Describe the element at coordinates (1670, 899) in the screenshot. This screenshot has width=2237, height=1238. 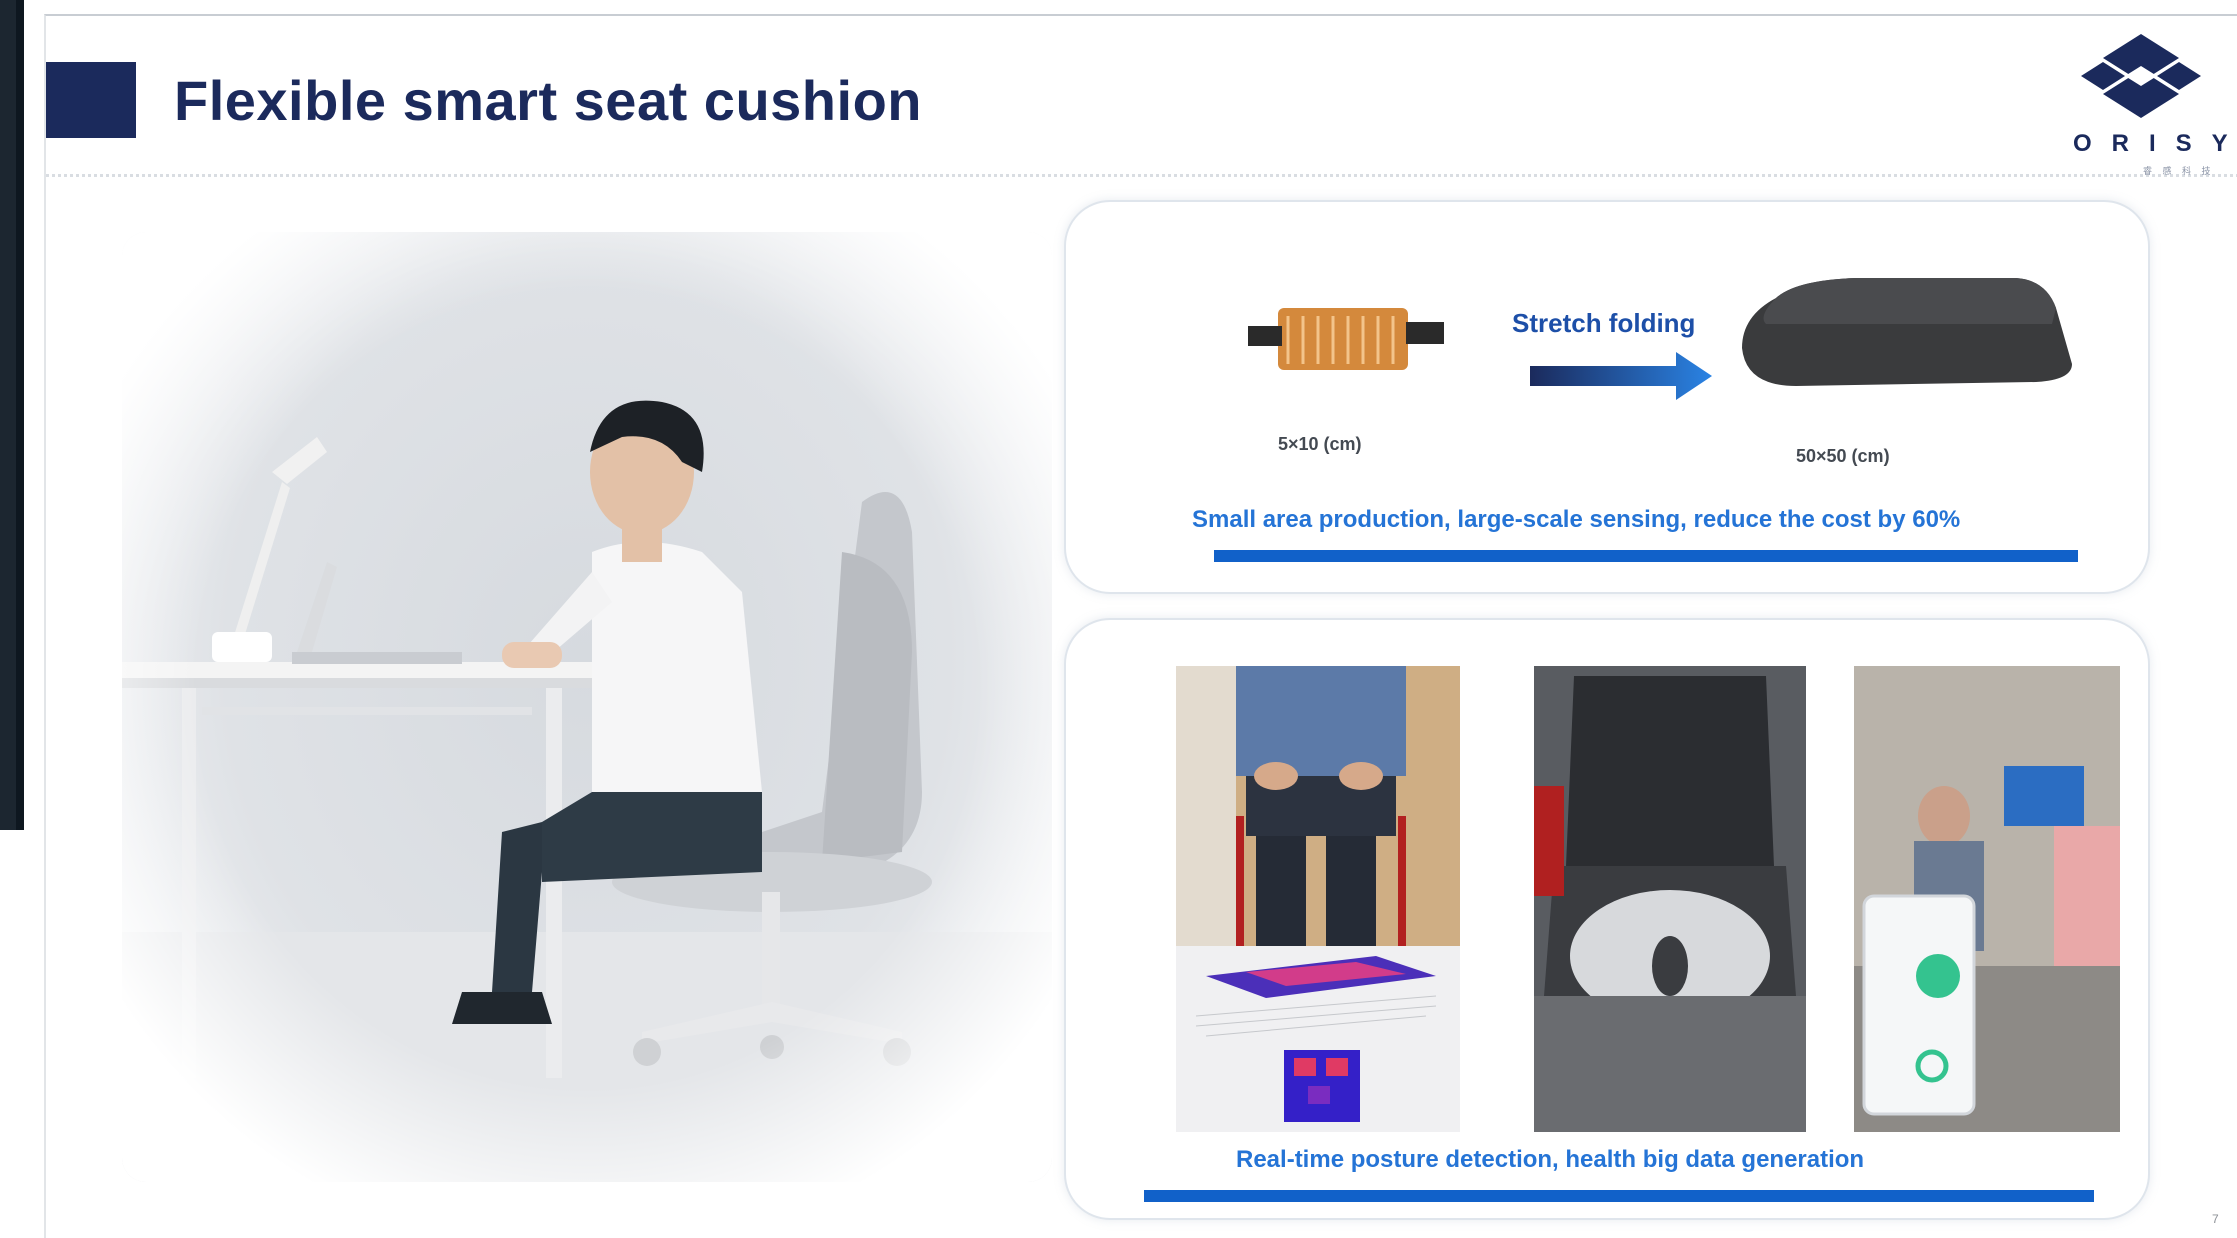
I see `chair-cushion-image` at that location.